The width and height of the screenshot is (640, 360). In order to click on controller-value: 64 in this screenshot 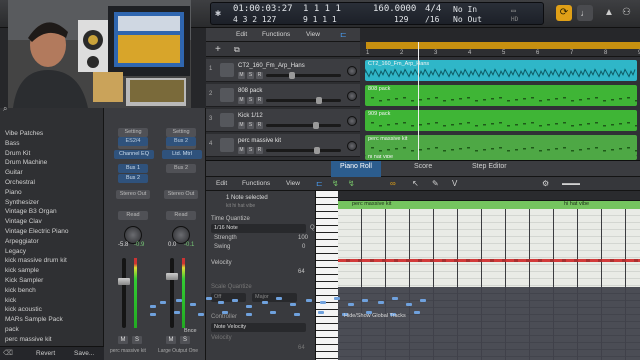, I will do `click(301, 348)`.